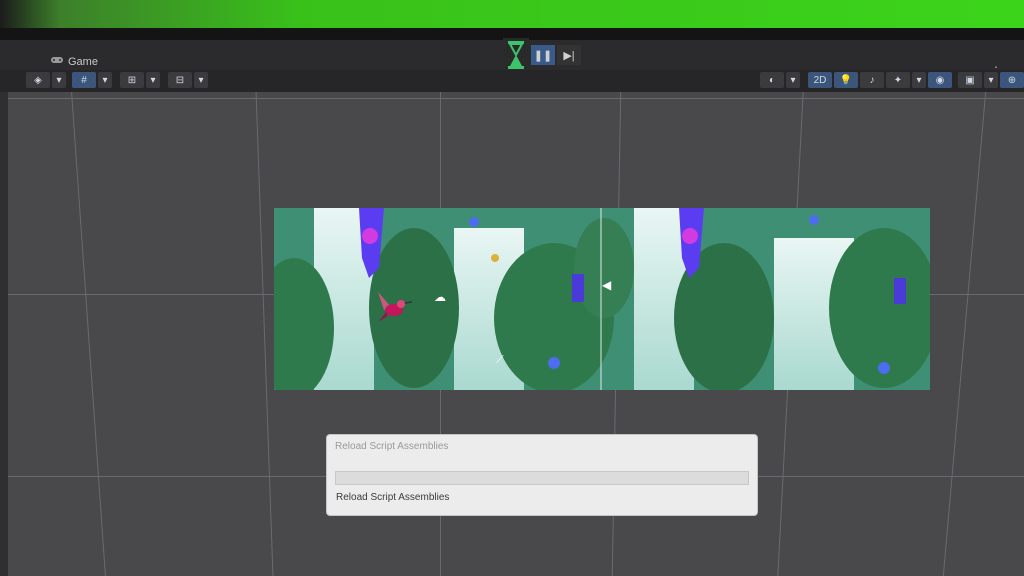  What do you see at coordinates (57, 61) in the screenshot?
I see `gamepad-icon` at bounding box center [57, 61].